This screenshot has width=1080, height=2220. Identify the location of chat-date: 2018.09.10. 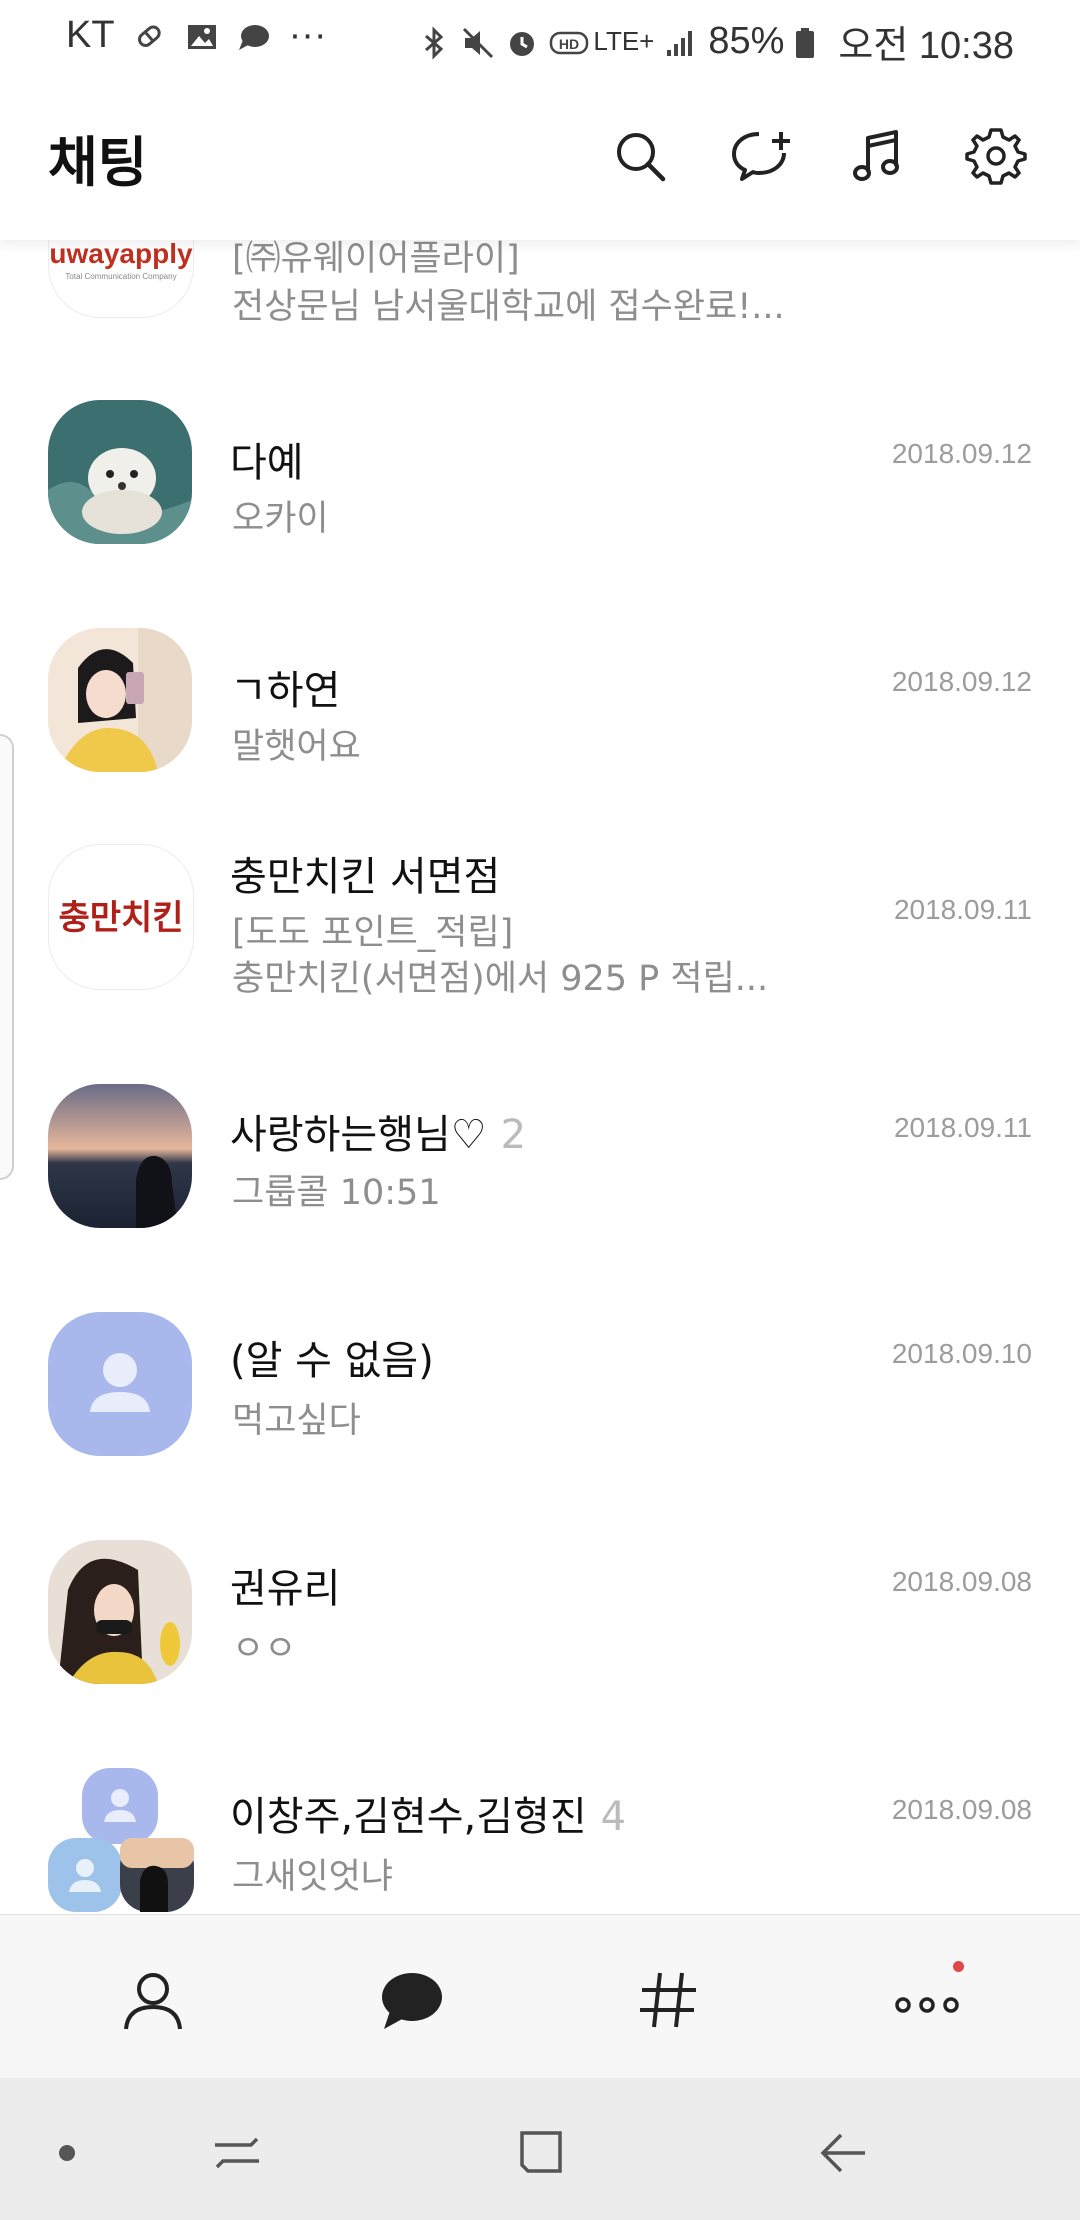
(961, 1353).